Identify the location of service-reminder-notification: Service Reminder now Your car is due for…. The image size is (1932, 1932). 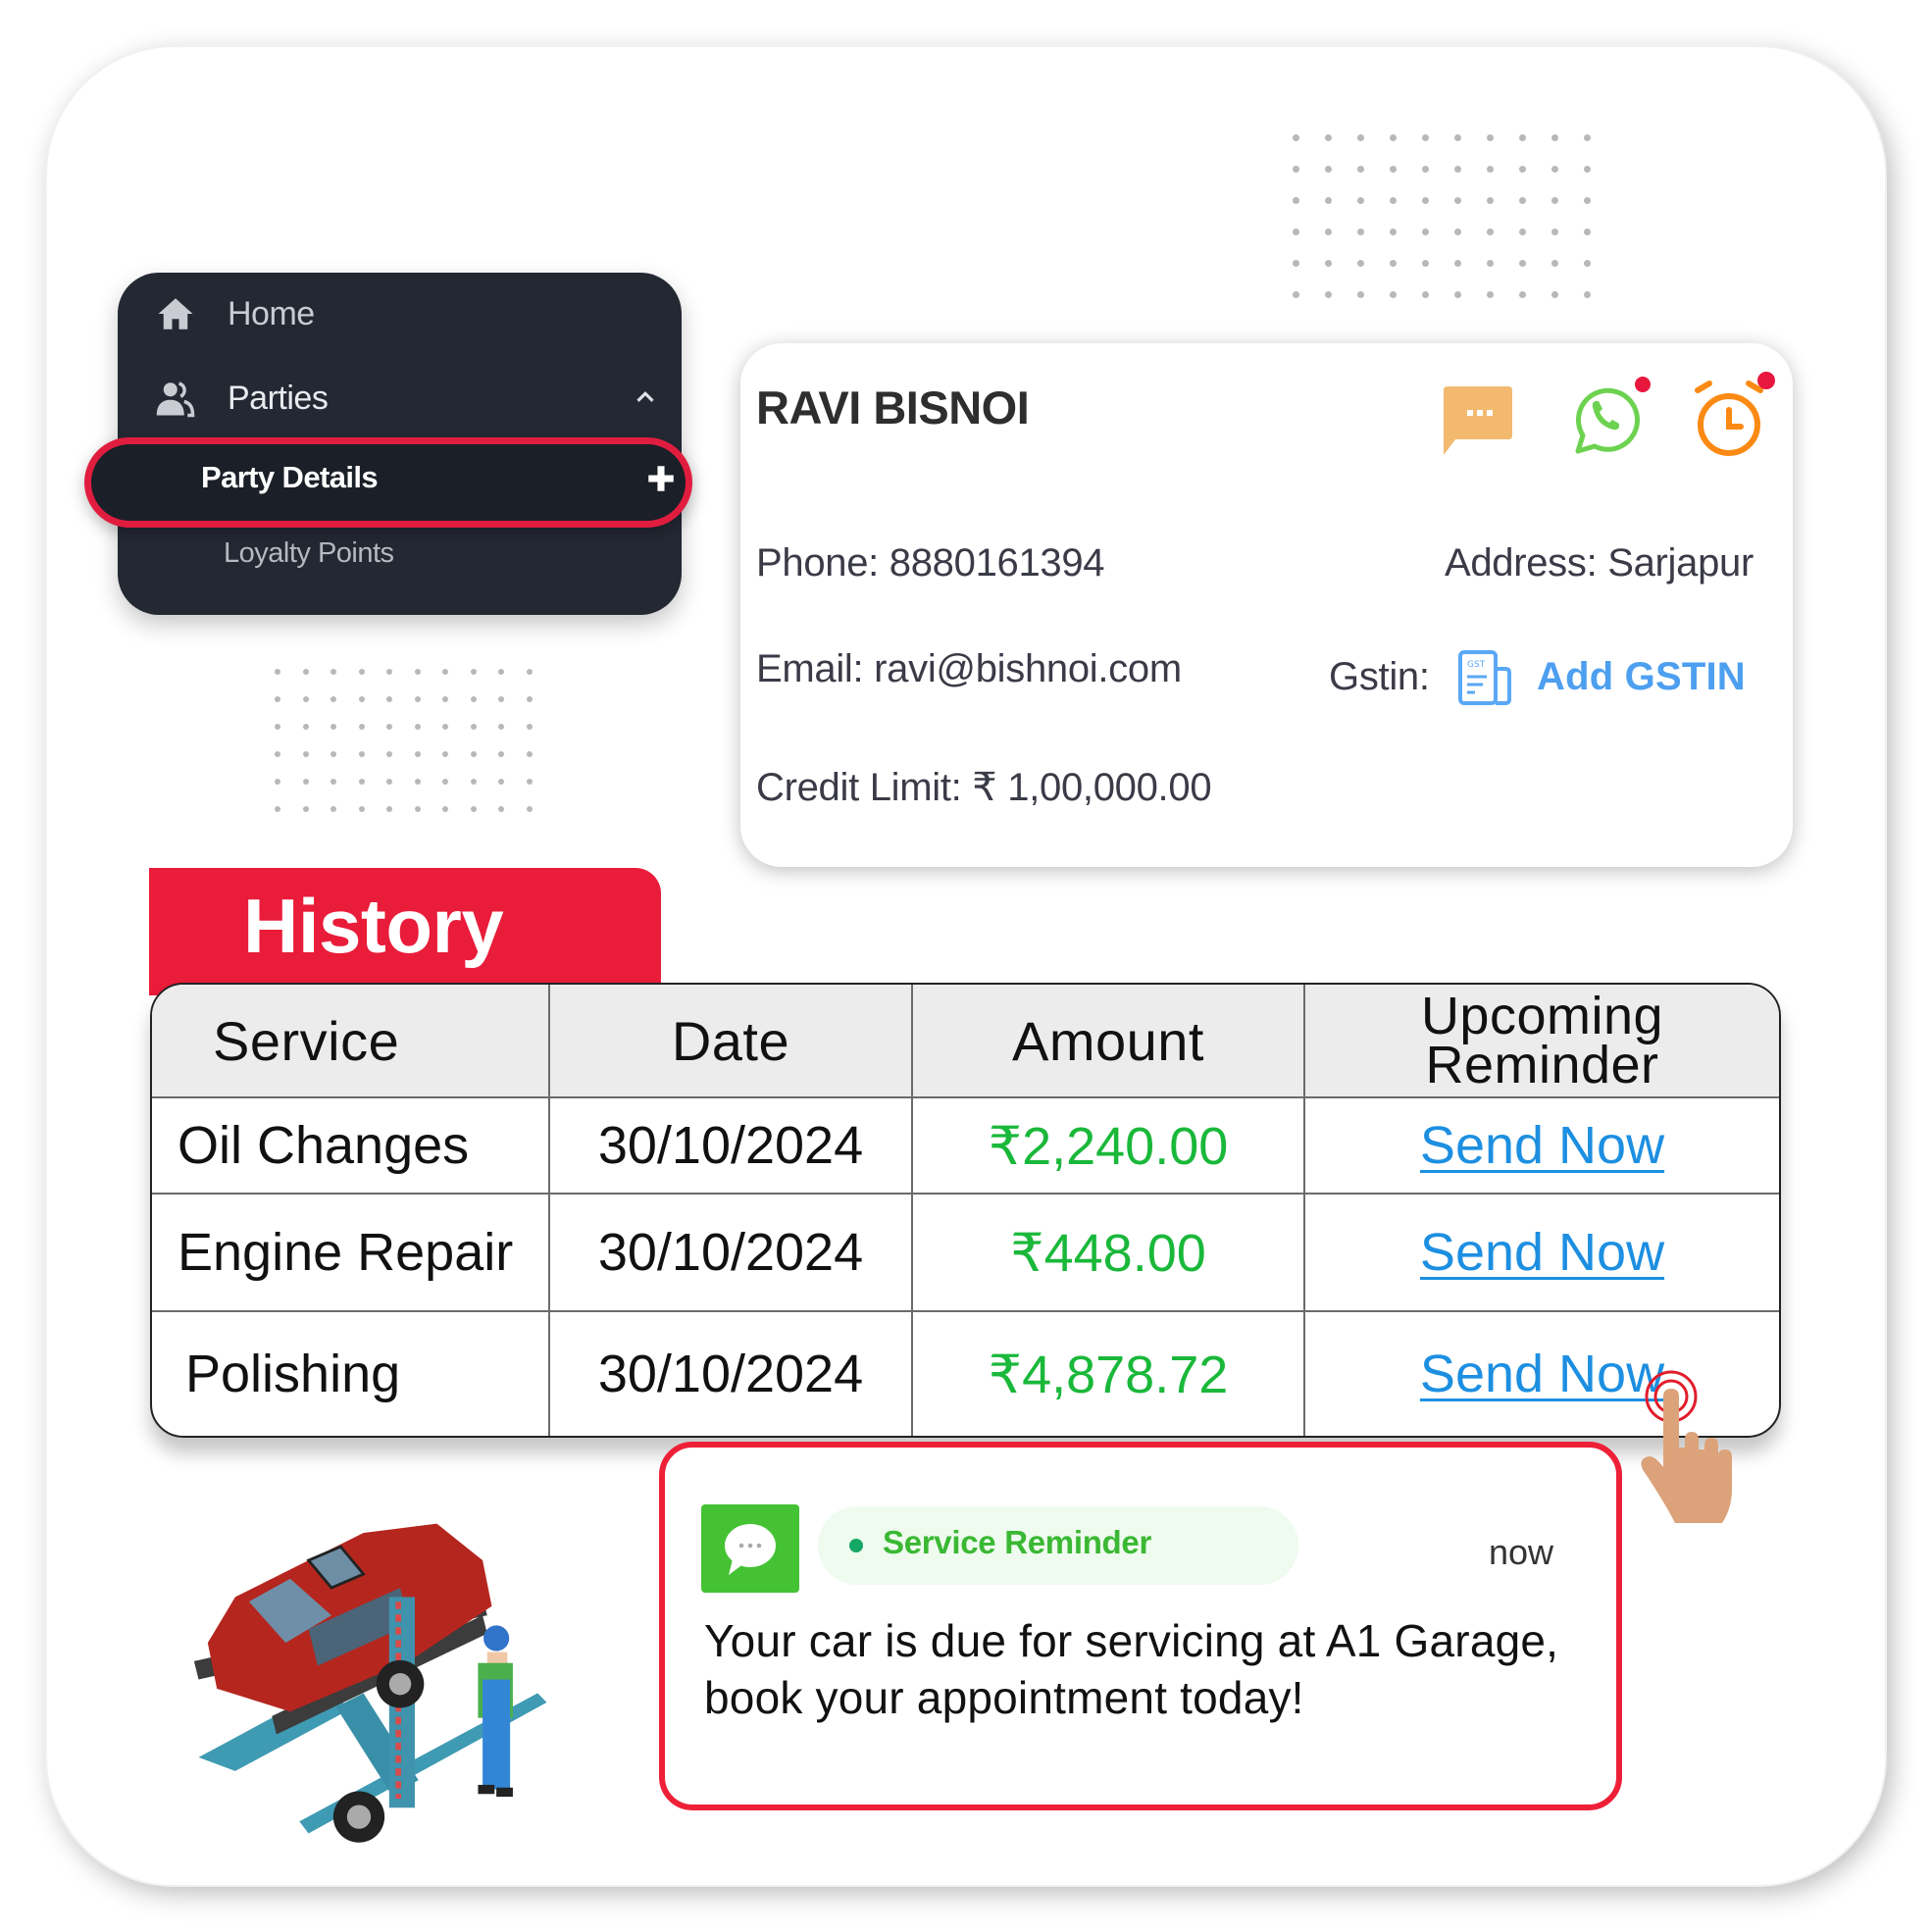
(1140, 1626).